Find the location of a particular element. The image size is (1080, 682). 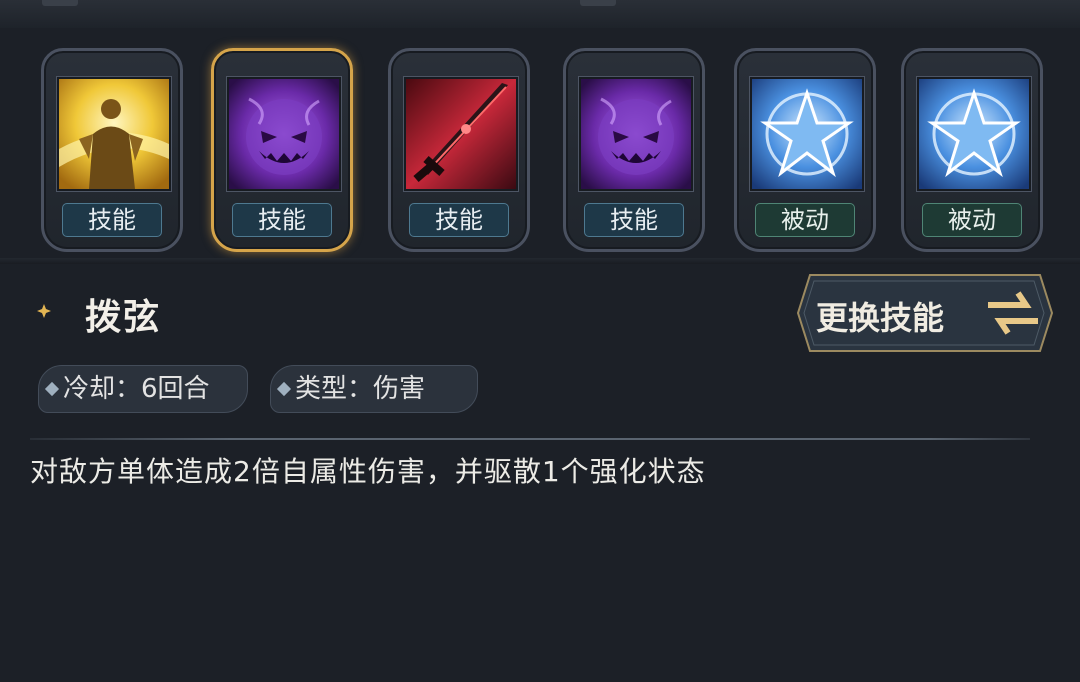

skill-slot-4: 技能 is located at coordinates (634, 150).